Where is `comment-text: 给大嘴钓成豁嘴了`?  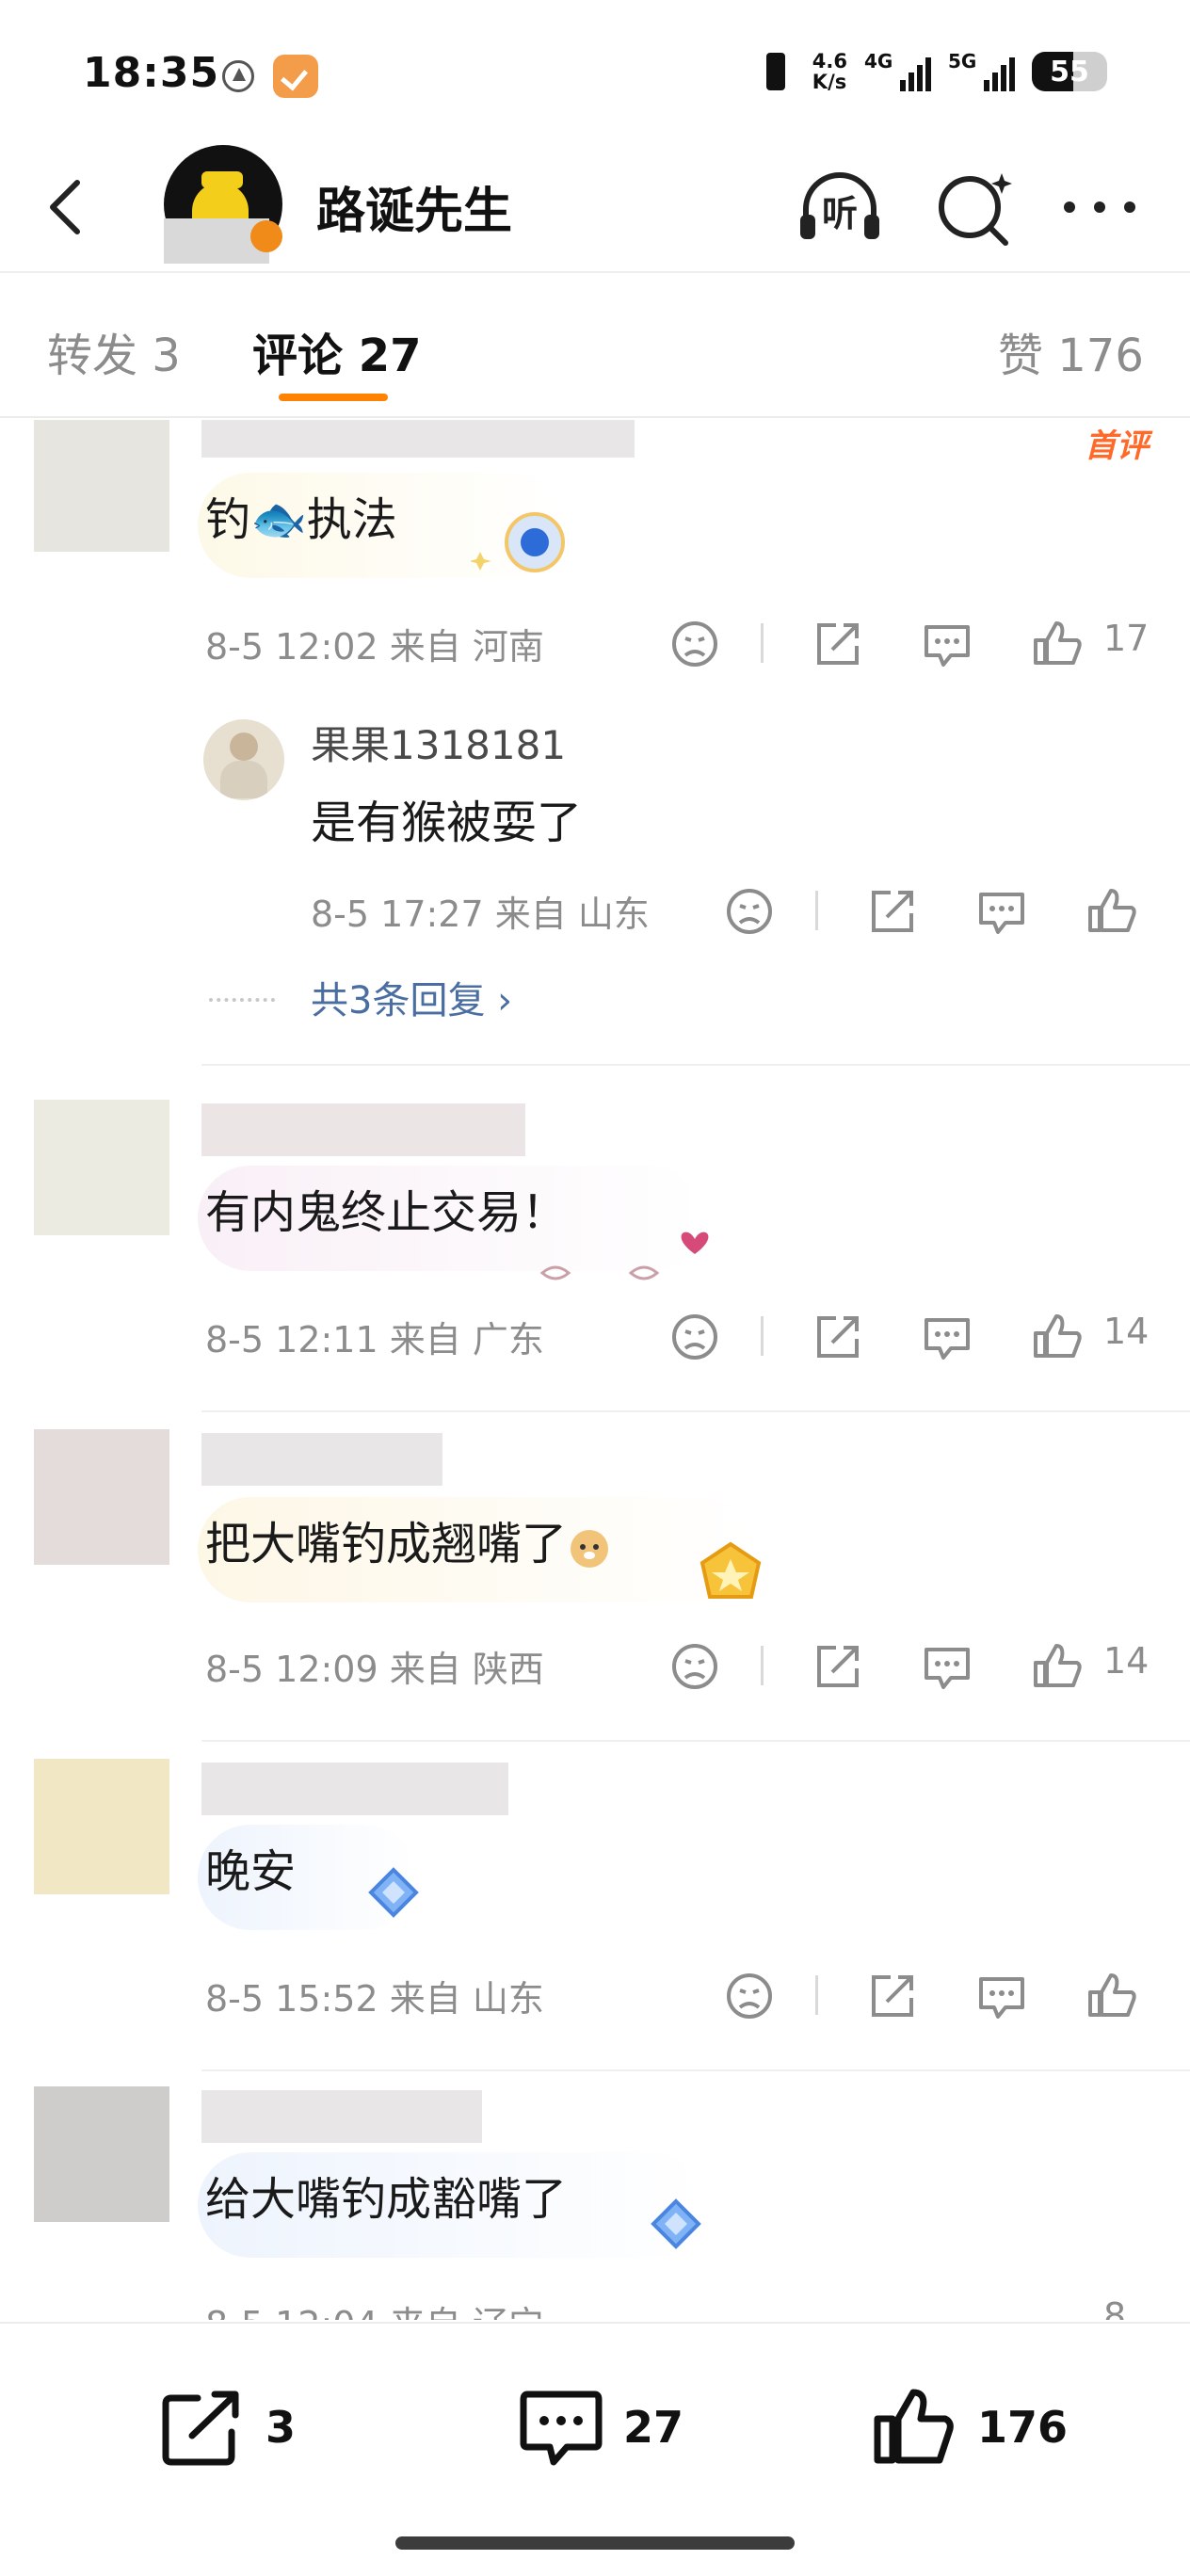
comment-text: 给大嘴钓成豁嘴了 is located at coordinates (386, 2199).